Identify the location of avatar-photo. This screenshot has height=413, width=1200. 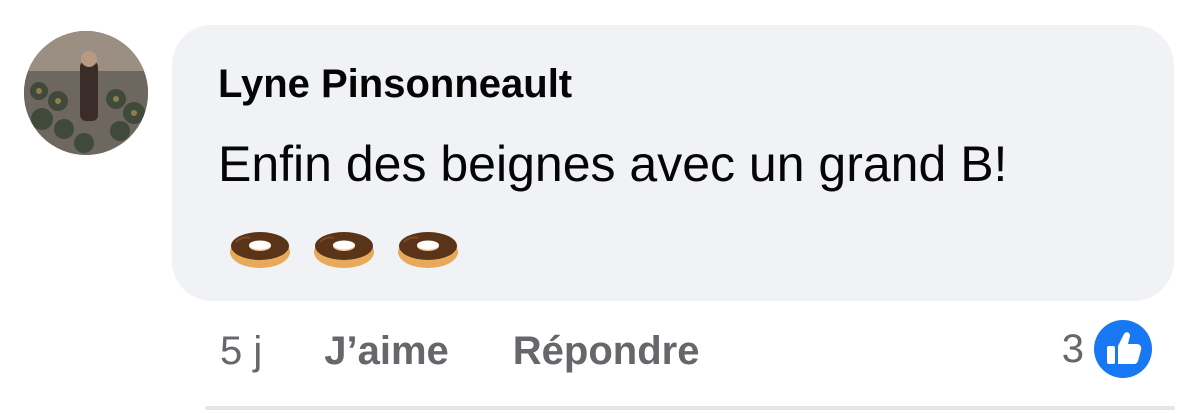
(86, 93).